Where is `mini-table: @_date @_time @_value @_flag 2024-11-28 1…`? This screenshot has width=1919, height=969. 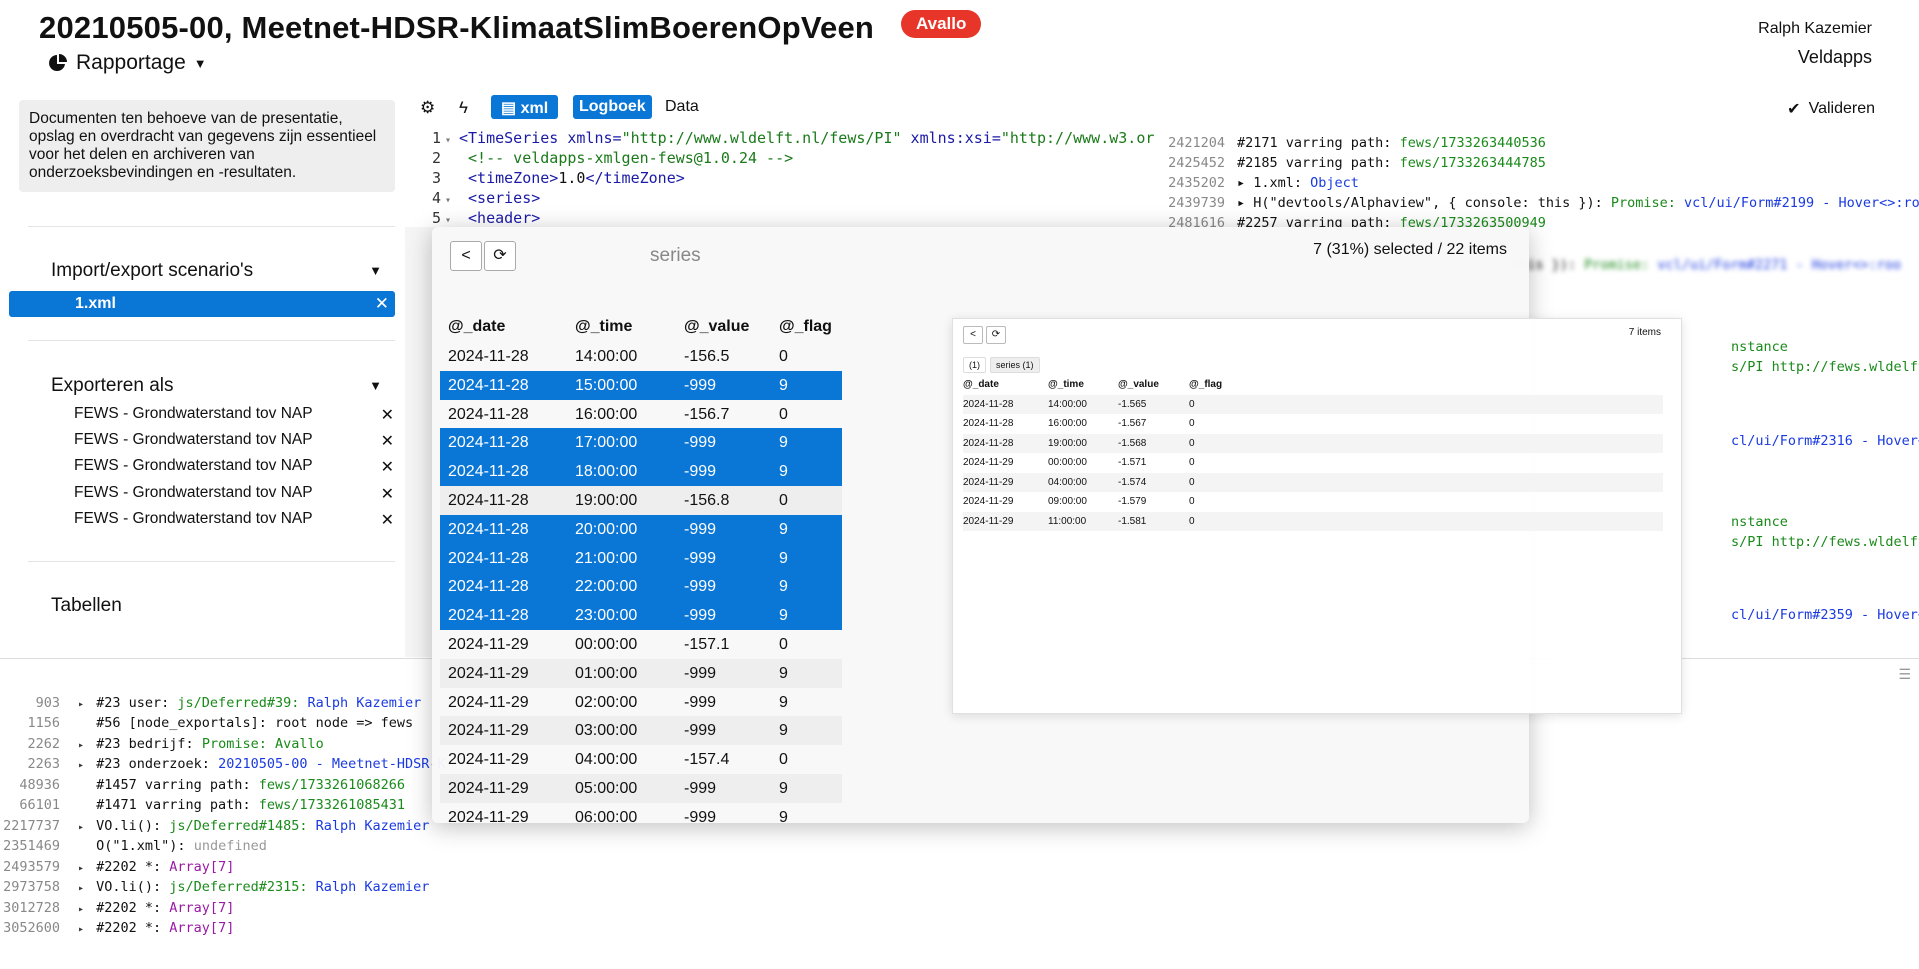 mini-table: @_date @_time @_value @_flag 2024-11-28 1… is located at coordinates (1313, 453).